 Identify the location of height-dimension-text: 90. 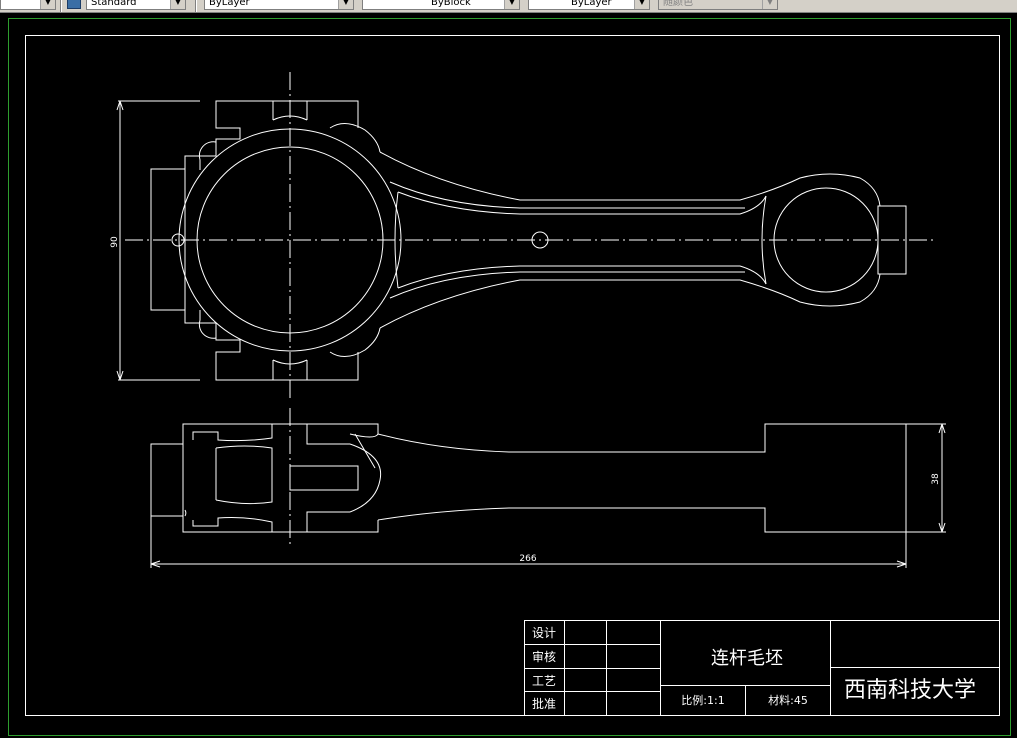
(115, 242).